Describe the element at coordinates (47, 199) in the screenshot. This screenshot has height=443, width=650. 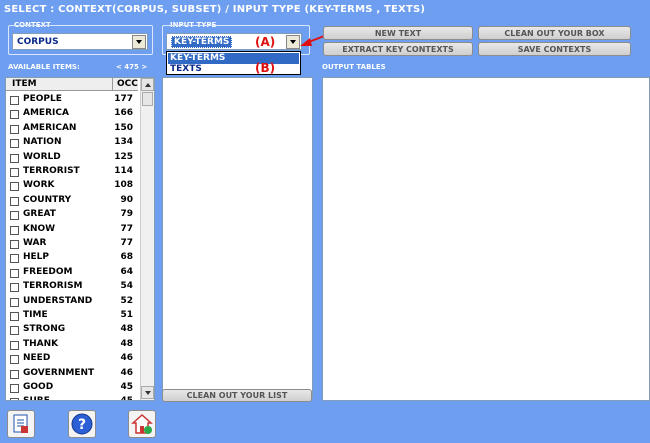
I see `item-name: COUNTRY` at that location.